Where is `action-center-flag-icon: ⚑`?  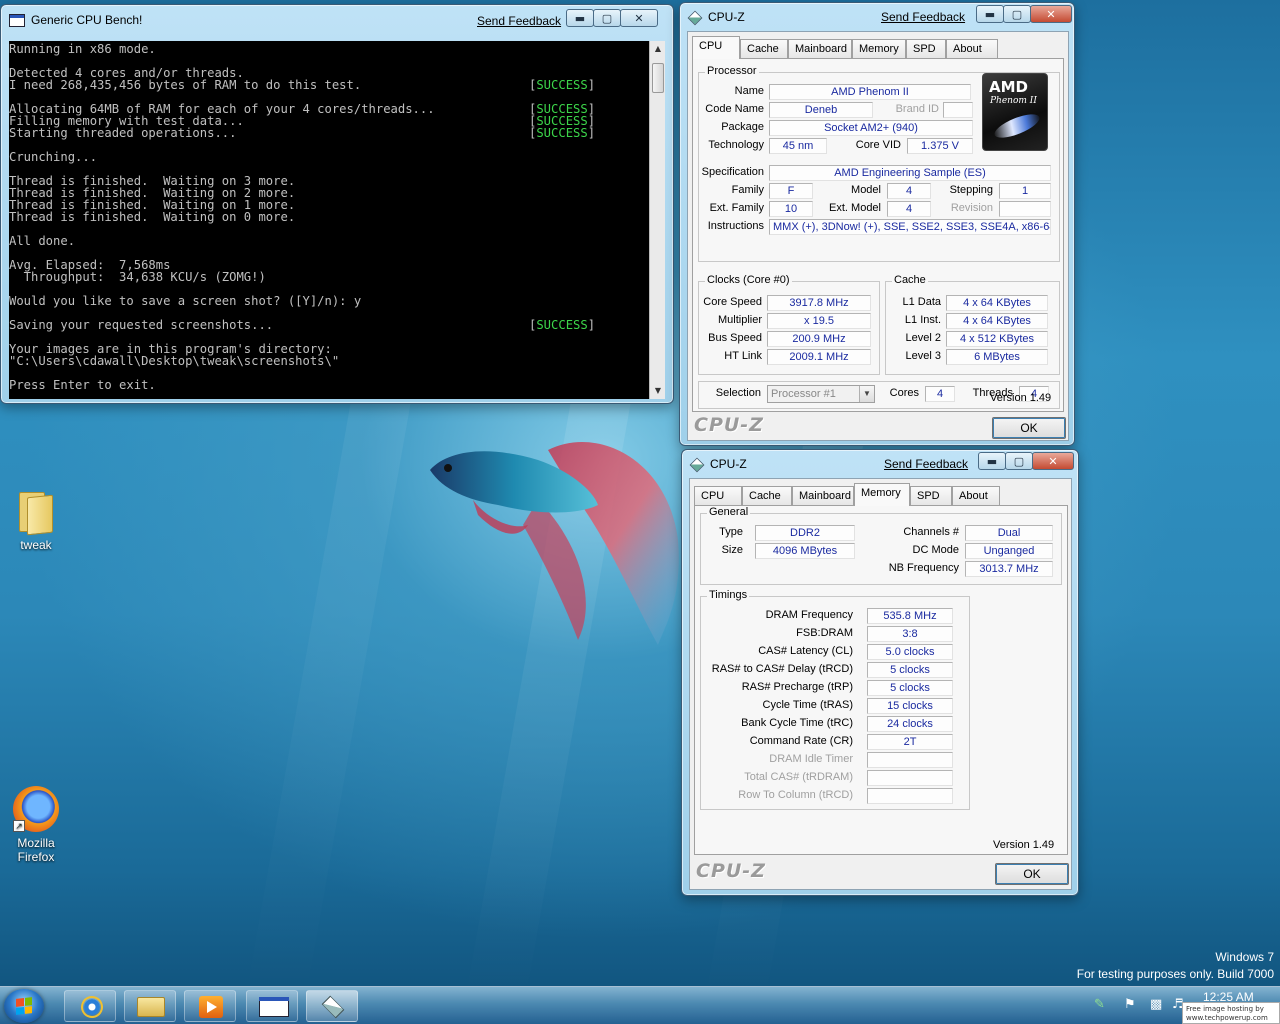
action-center-flag-icon: ⚑ is located at coordinates (1130, 1004).